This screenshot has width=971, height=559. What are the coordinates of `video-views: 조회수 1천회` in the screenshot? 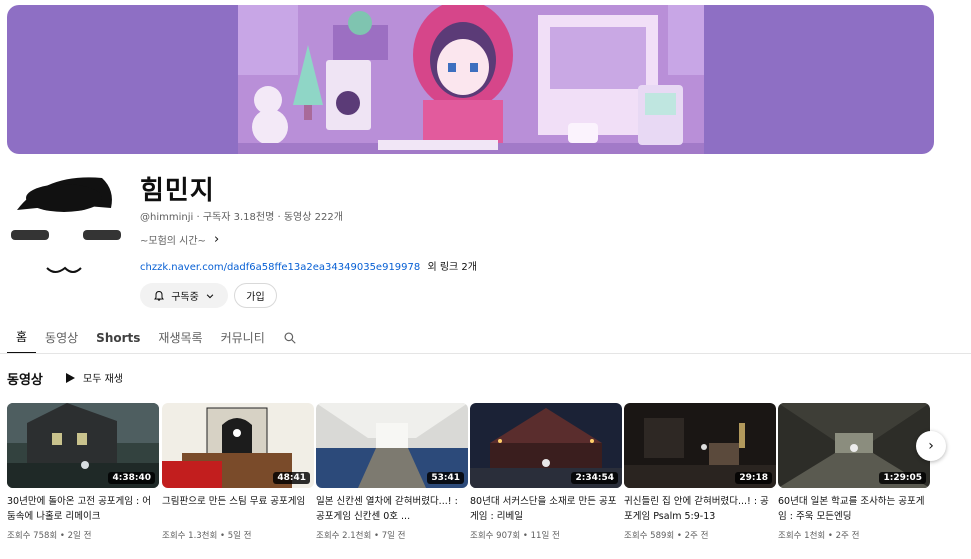 It's located at (802, 536).